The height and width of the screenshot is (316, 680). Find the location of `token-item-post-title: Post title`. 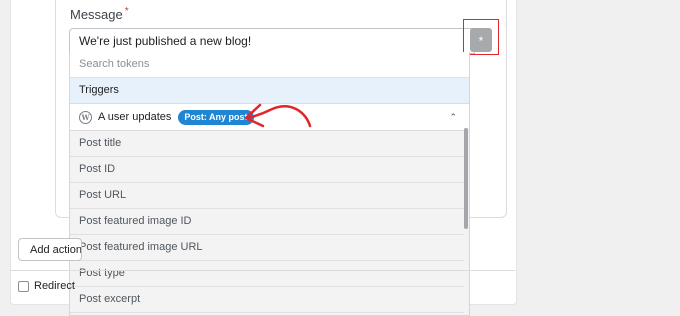

token-item-post-title: Post title is located at coordinates (269, 144).